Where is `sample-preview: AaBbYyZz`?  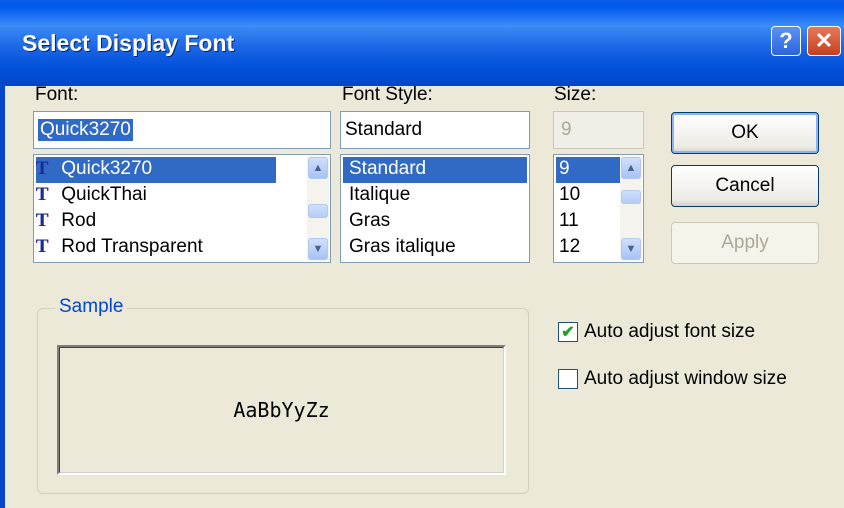 sample-preview: AaBbYyZz is located at coordinates (281, 410).